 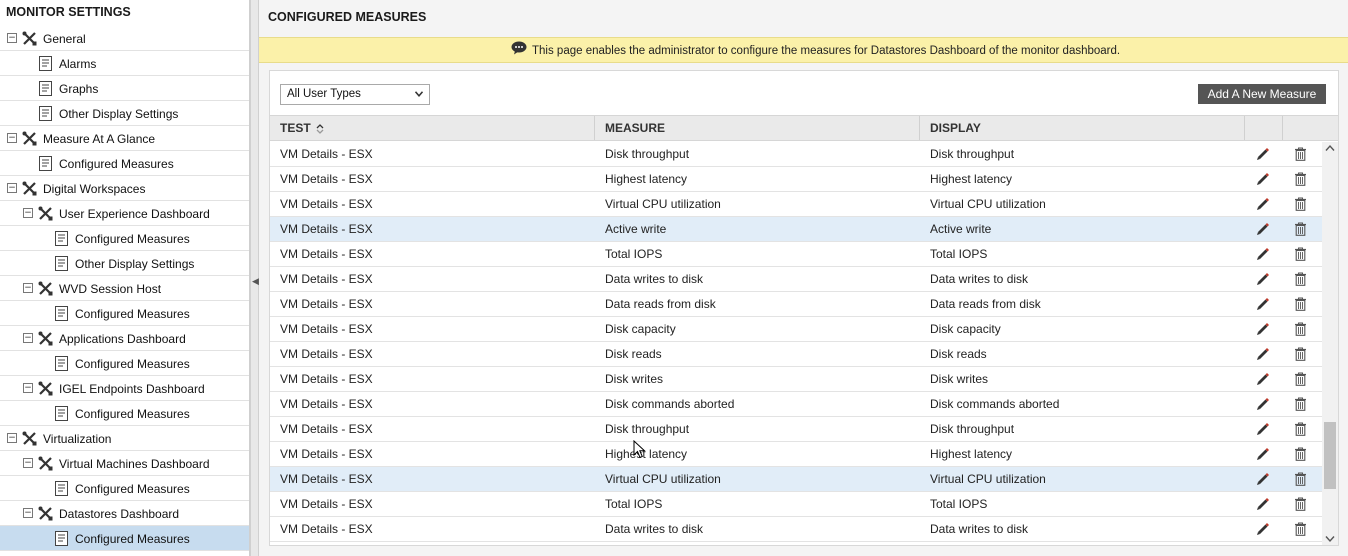 What do you see at coordinates (124, 438) in the screenshot?
I see `sidebar-item: − Virtualization` at bounding box center [124, 438].